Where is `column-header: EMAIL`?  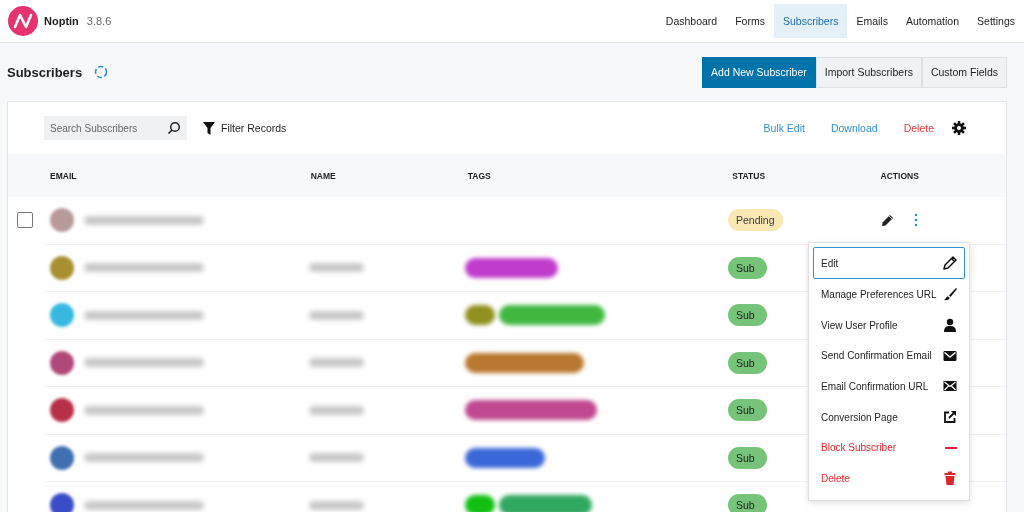
column-header: EMAIL is located at coordinates (63, 175).